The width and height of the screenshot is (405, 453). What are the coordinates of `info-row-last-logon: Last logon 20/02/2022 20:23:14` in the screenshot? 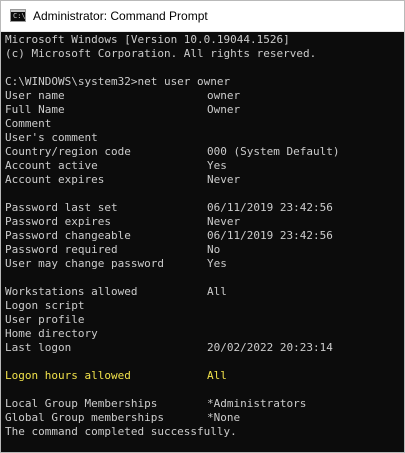 It's located at (169, 348).